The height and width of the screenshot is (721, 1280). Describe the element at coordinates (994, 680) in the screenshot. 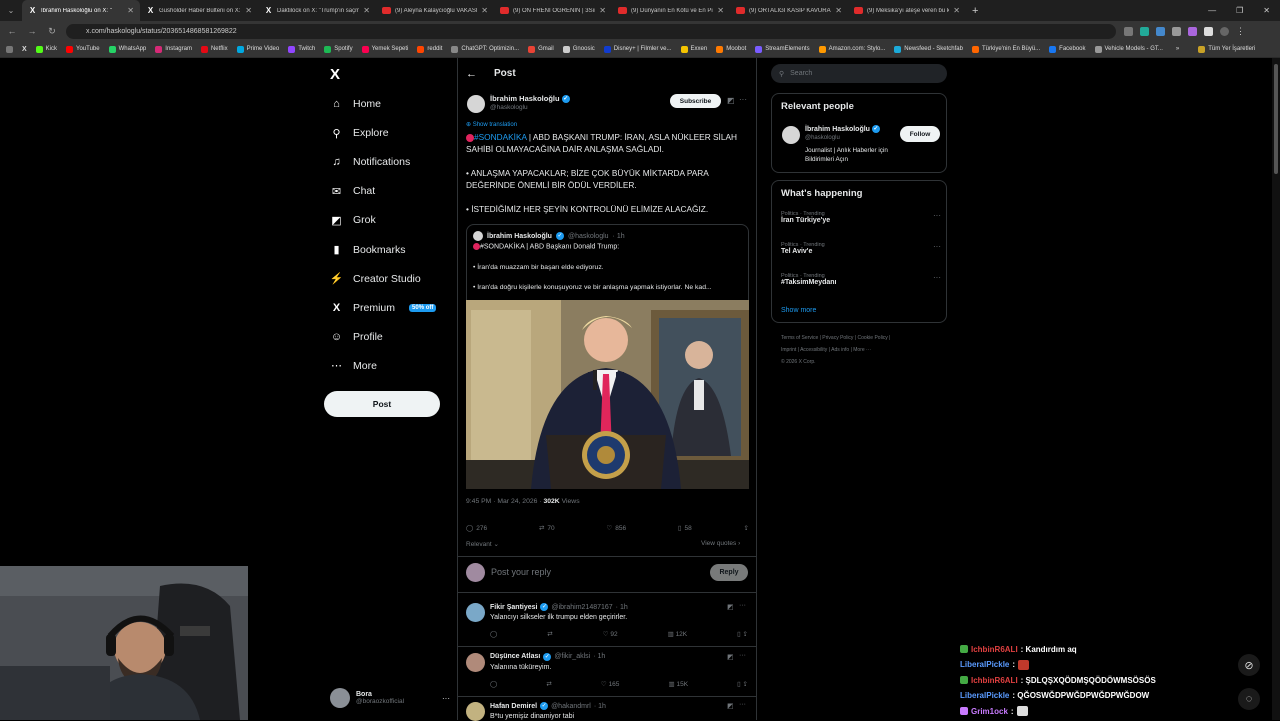

I see `chat-username: IchbinR6ALI` at that location.